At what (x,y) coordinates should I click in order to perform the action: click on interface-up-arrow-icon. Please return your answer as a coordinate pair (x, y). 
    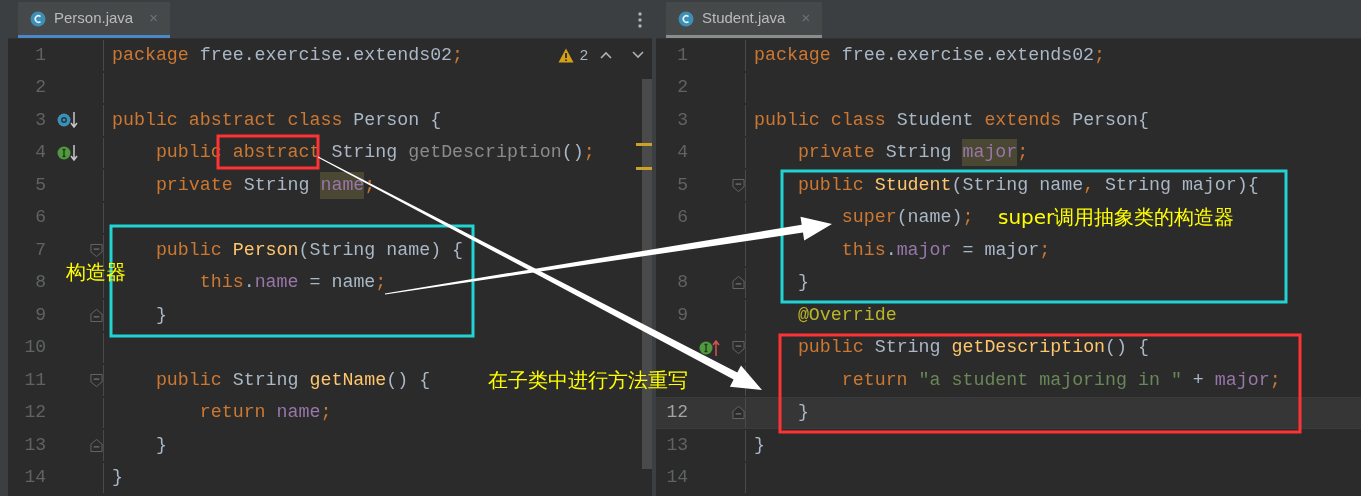
    Looking at the image, I should click on (710, 347).